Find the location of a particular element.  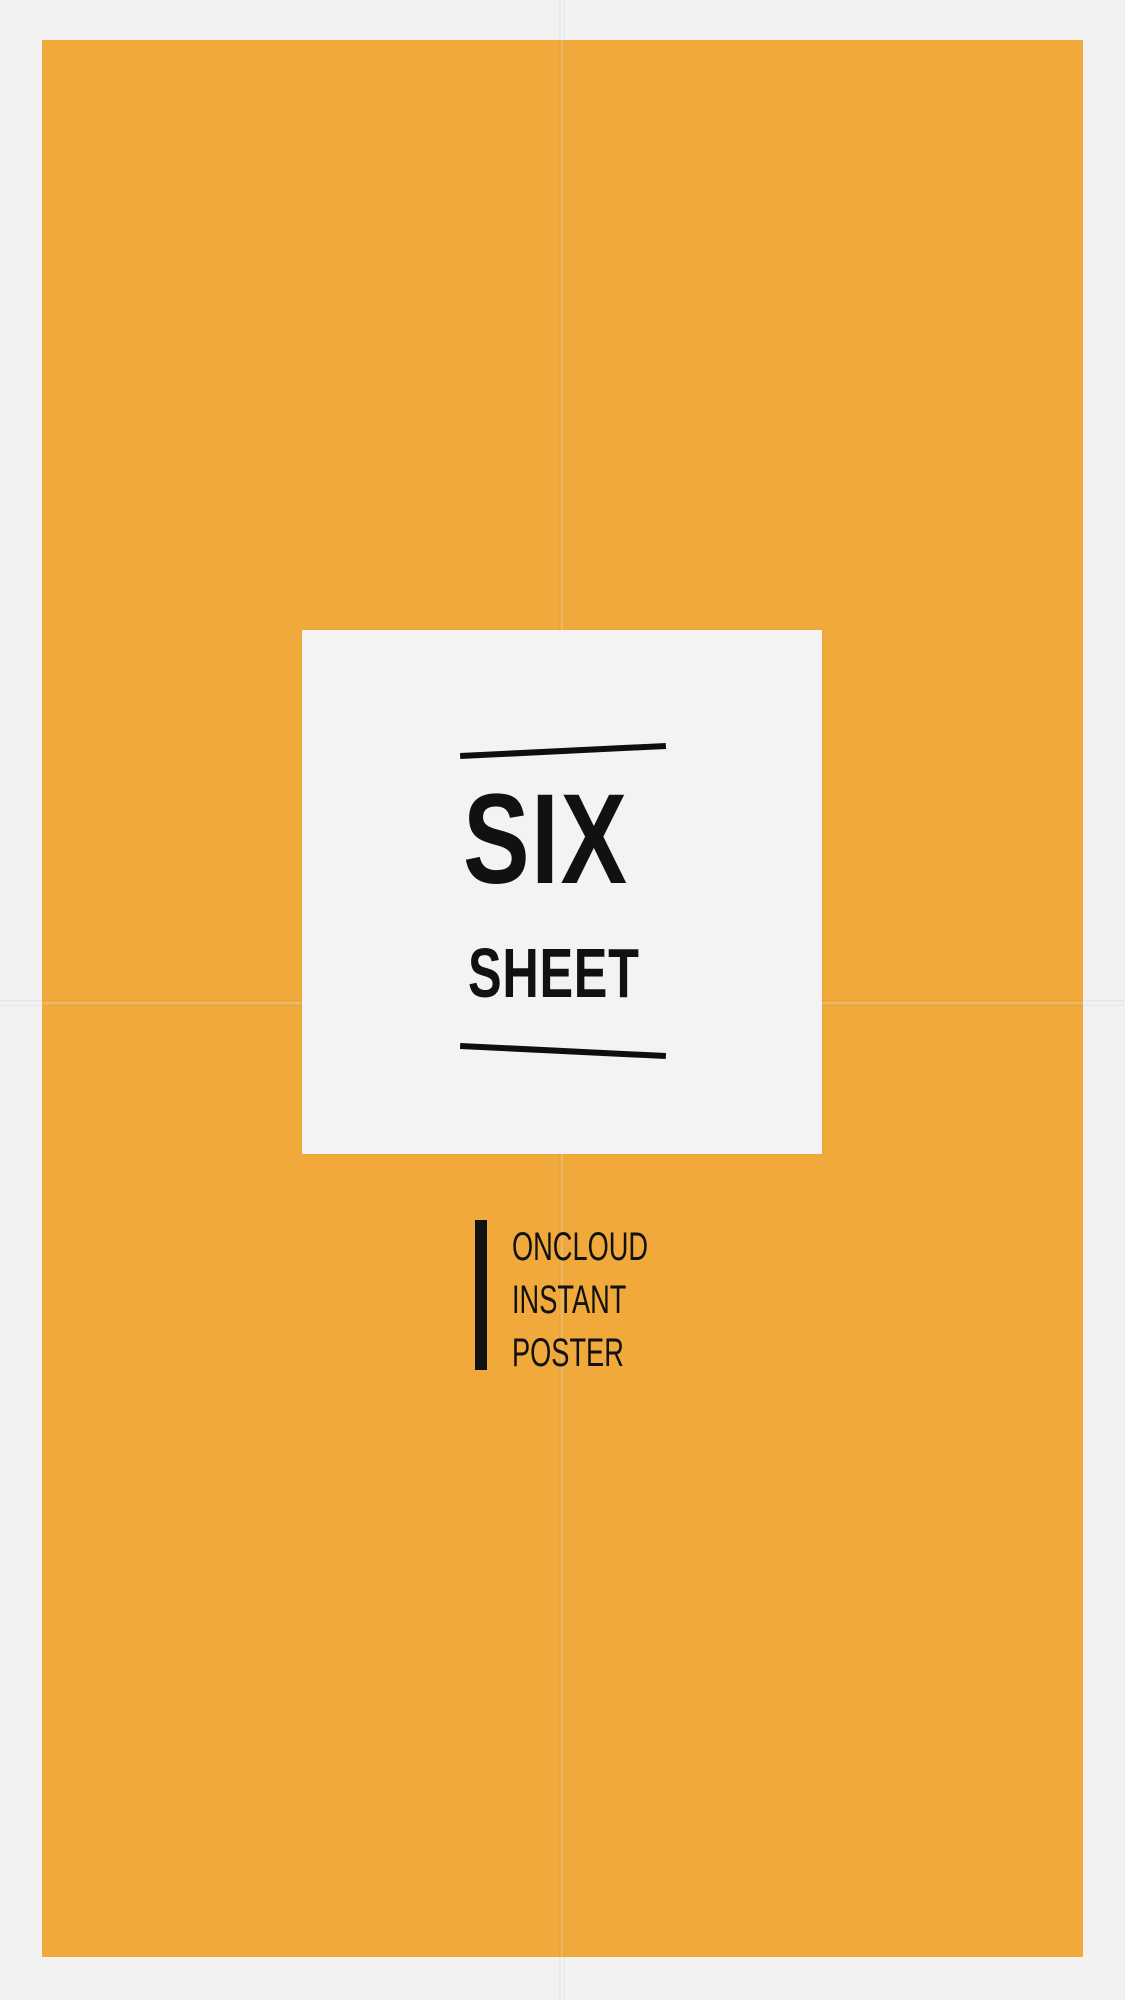

tagline-line-oncloud: ONCLOUD is located at coordinates (580, 1247).